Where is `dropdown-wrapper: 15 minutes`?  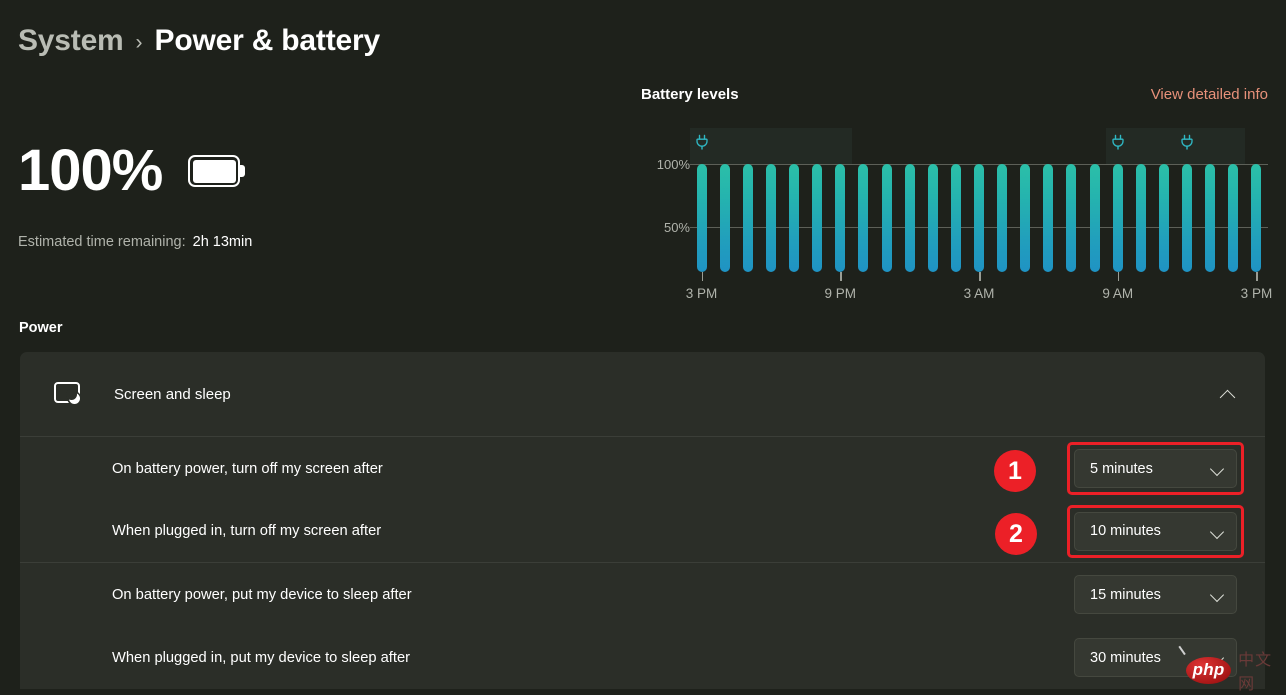
dropdown-wrapper: 15 minutes is located at coordinates (1155, 594).